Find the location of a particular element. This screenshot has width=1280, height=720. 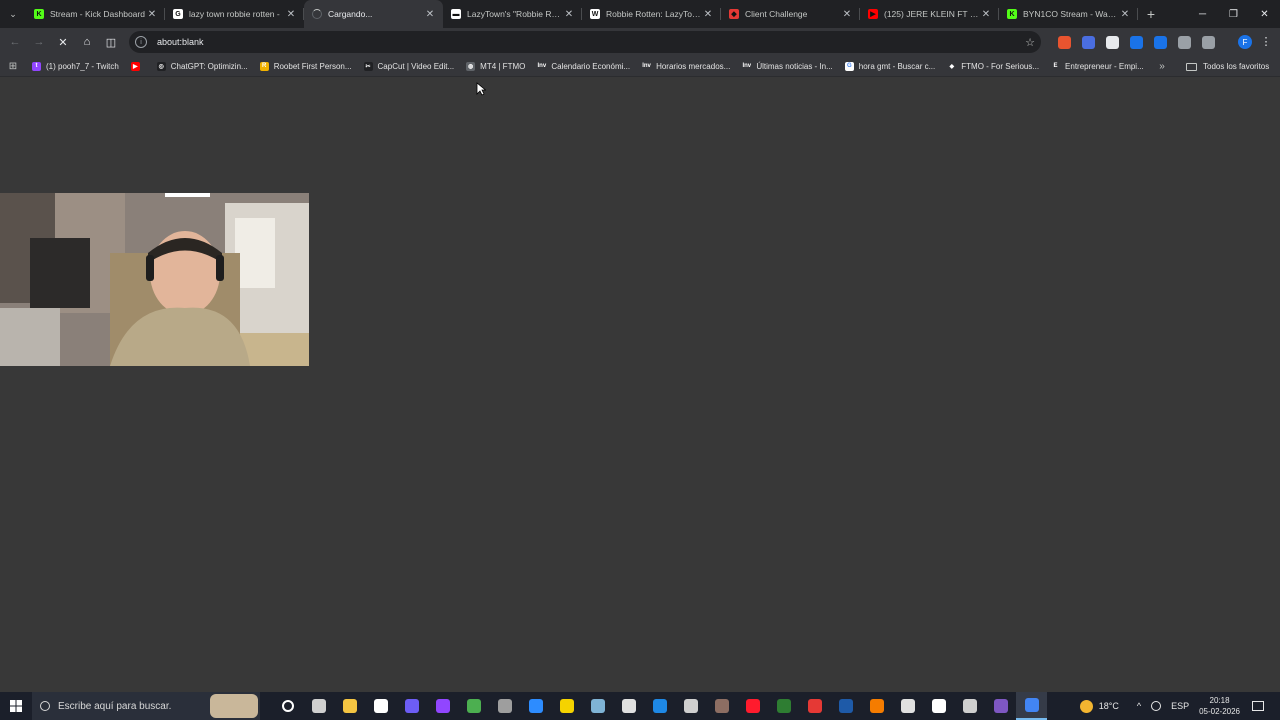

close-window-button: ✕ is located at coordinates (1264, 14).